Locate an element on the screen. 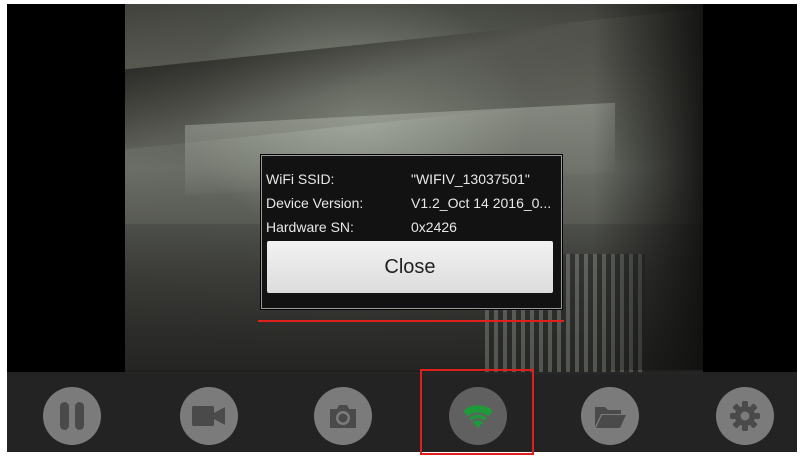  hardware-sn-value: 0x2426 is located at coordinates (434, 227).